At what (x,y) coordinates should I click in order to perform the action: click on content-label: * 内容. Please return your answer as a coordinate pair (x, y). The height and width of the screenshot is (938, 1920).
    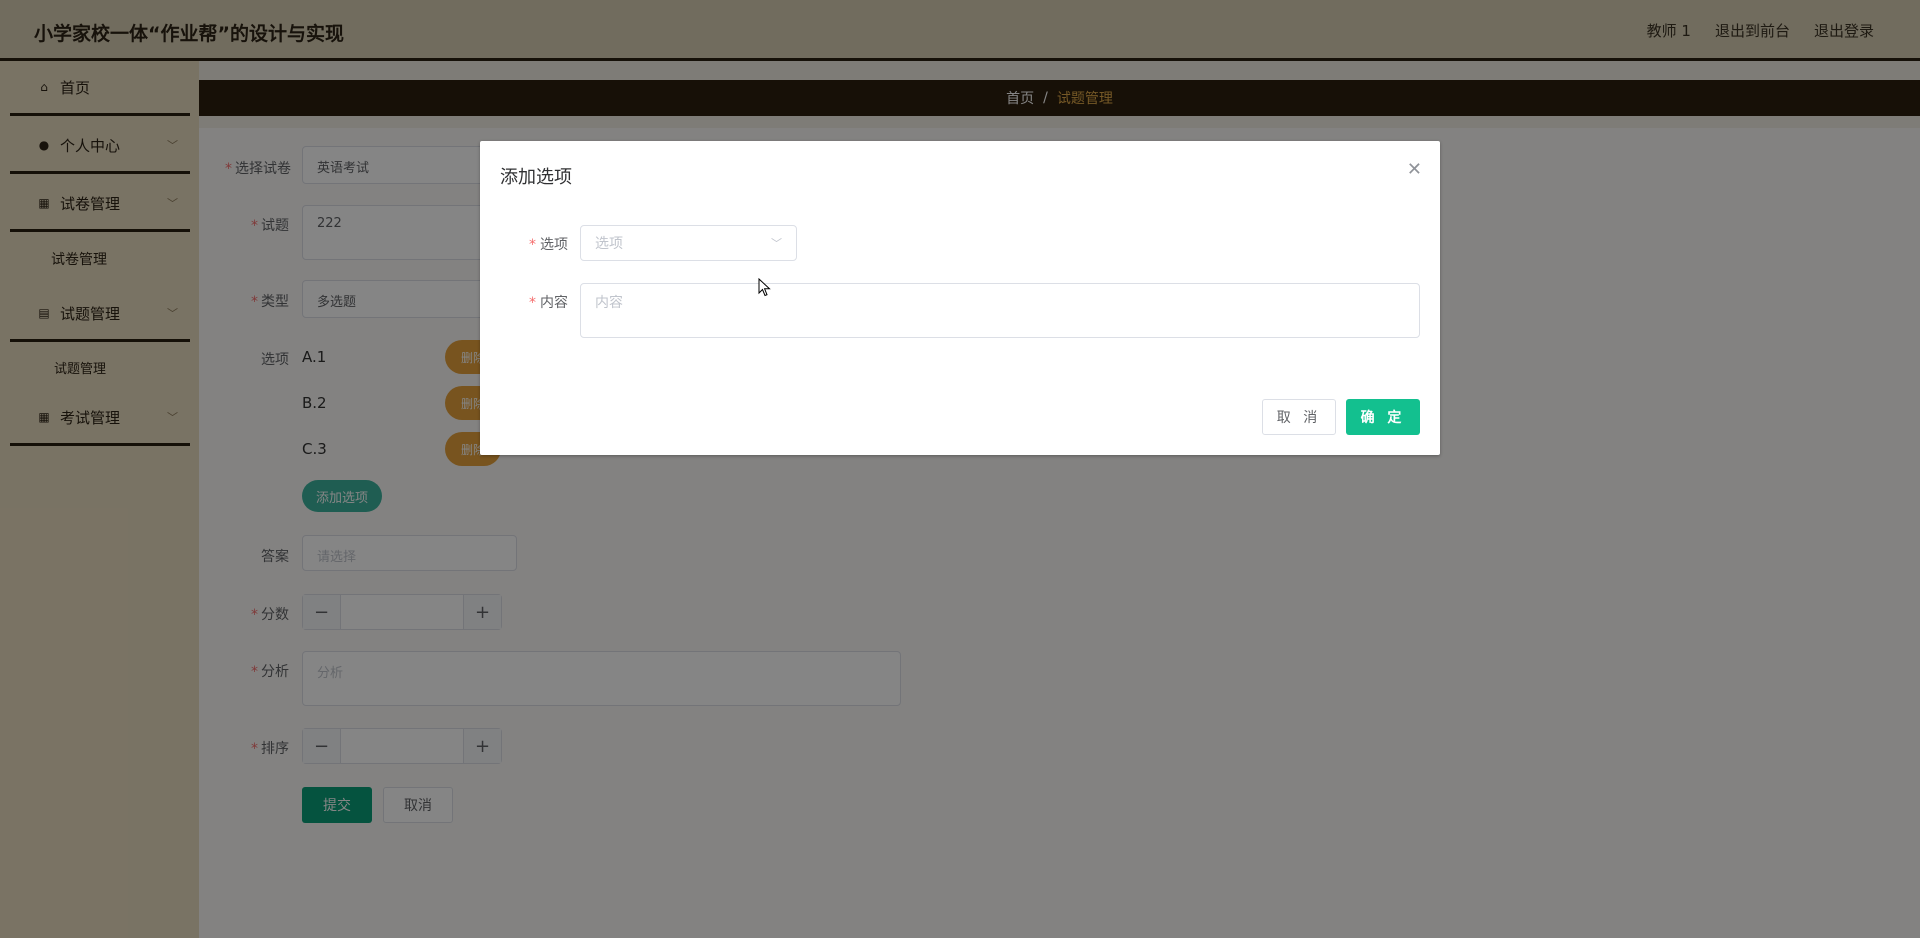
    Looking at the image, I should click on (548, 303).